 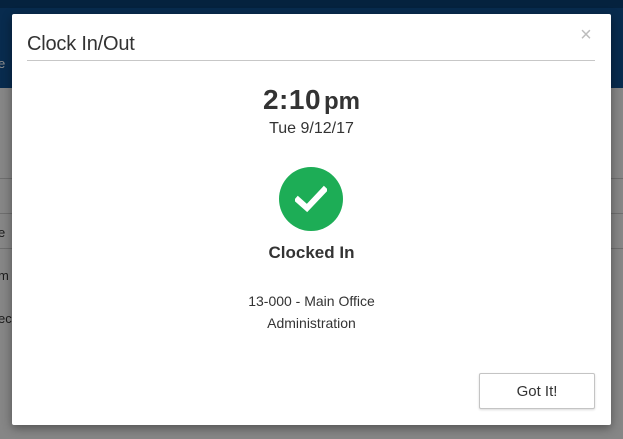 I want to click on time-ampm: pm, so click(x=342, y=101).